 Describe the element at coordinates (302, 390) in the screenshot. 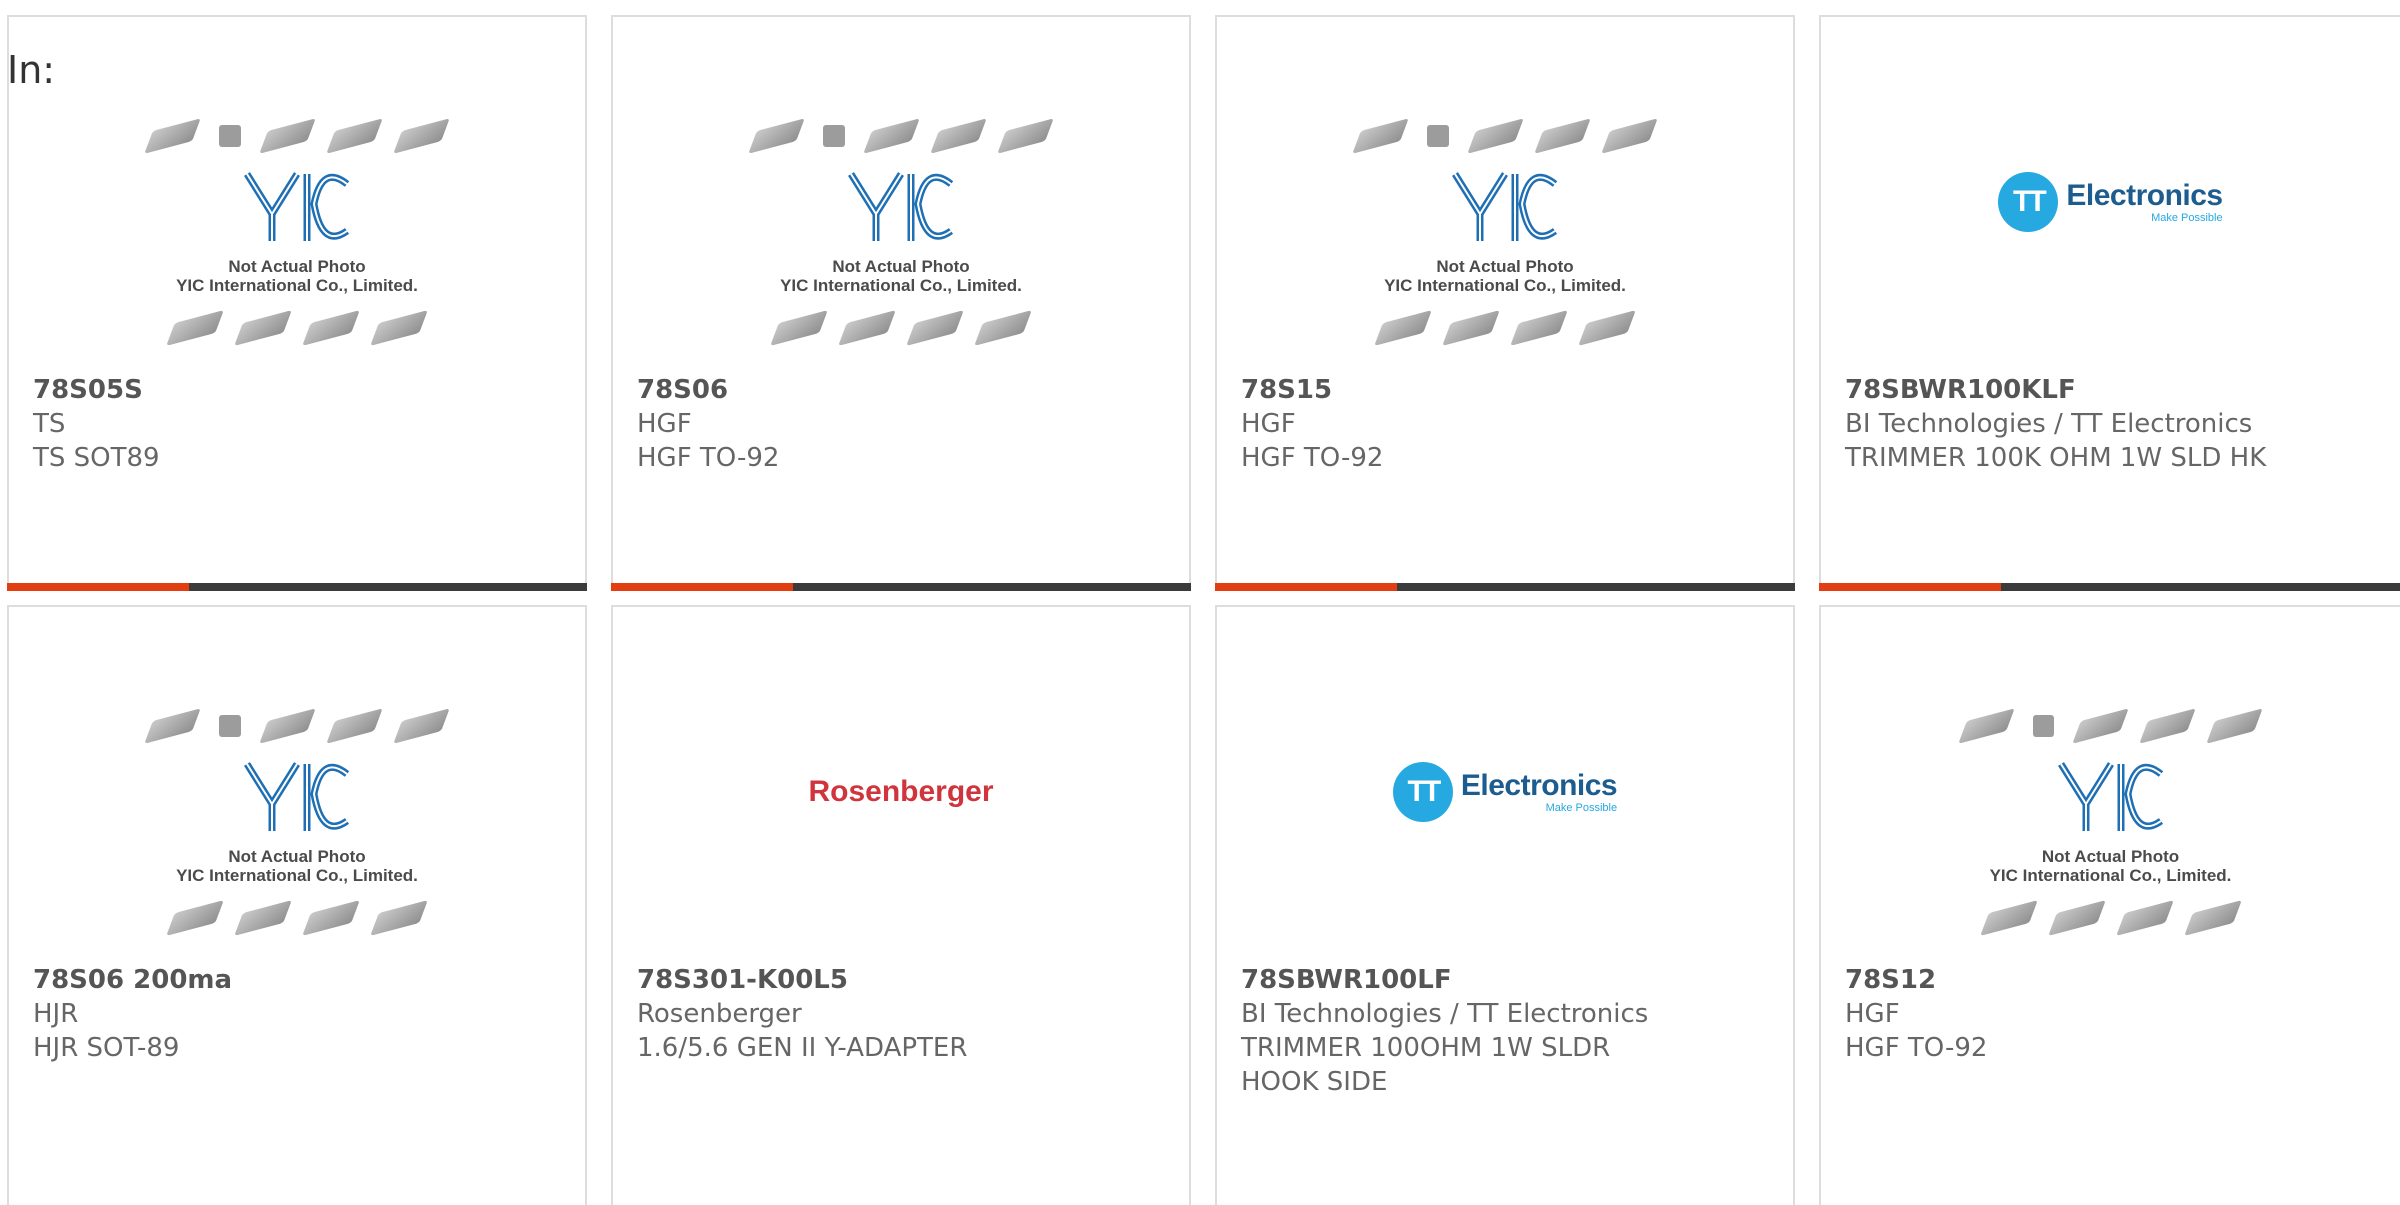

I see `part-number: 78S05S` at that location.